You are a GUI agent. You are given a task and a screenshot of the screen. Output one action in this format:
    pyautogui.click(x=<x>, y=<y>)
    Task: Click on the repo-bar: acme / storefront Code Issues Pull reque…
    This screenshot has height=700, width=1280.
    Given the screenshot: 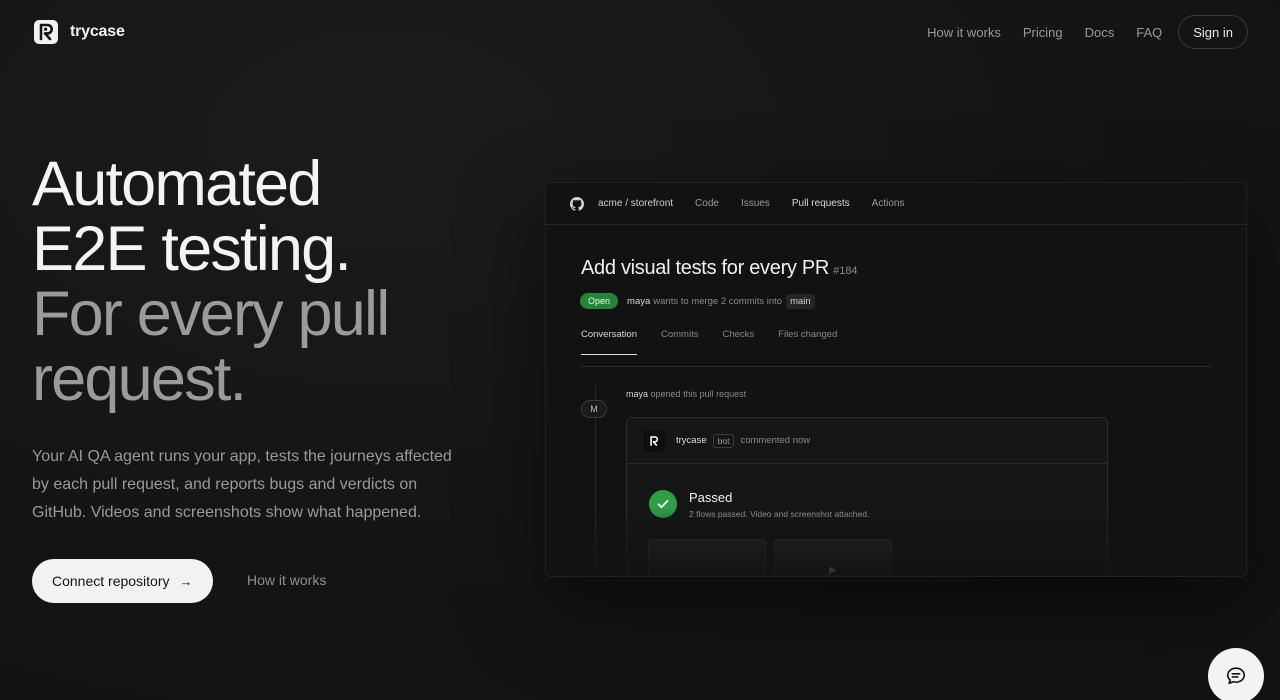 What is the action you would take?
    pyautogui.click(x=896, y=204)
    